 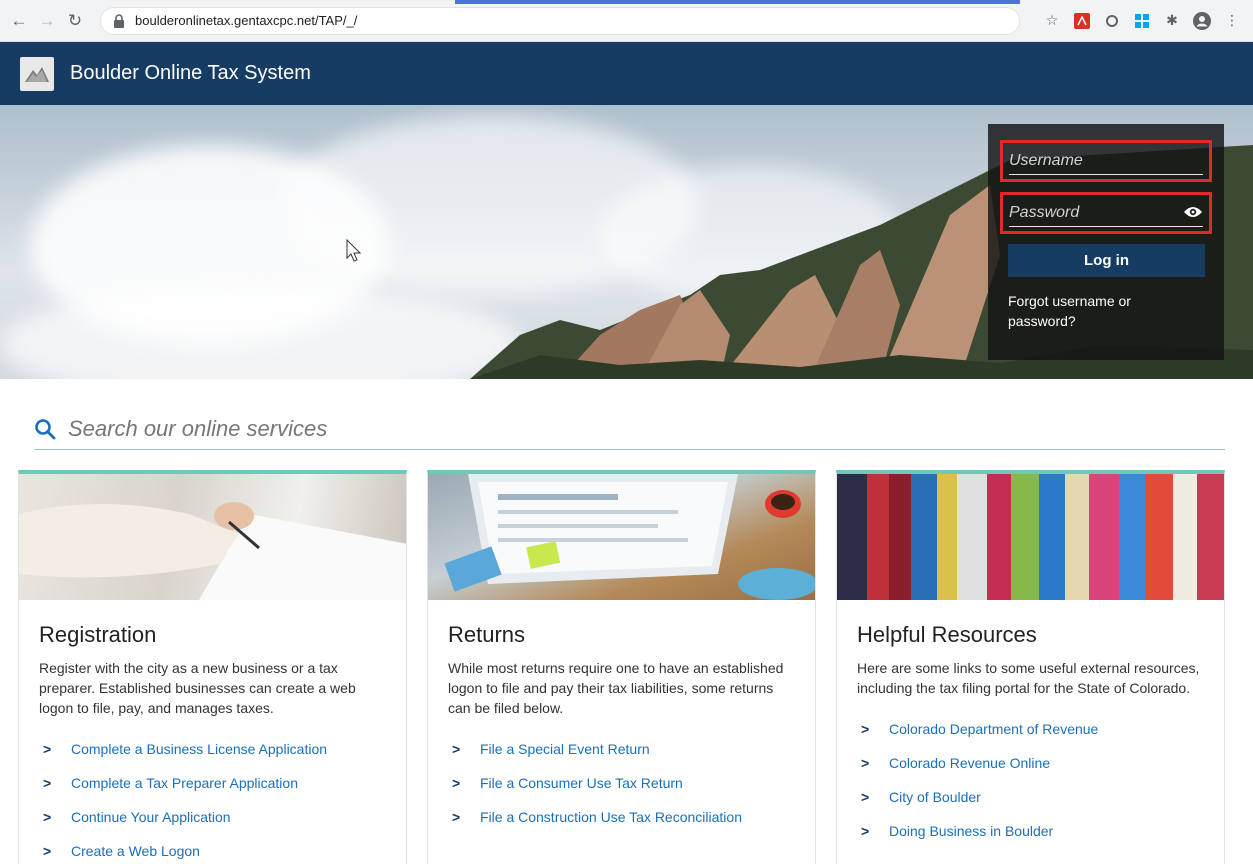 I want to click on login-button: Log in, so click(x=1106, y=260).